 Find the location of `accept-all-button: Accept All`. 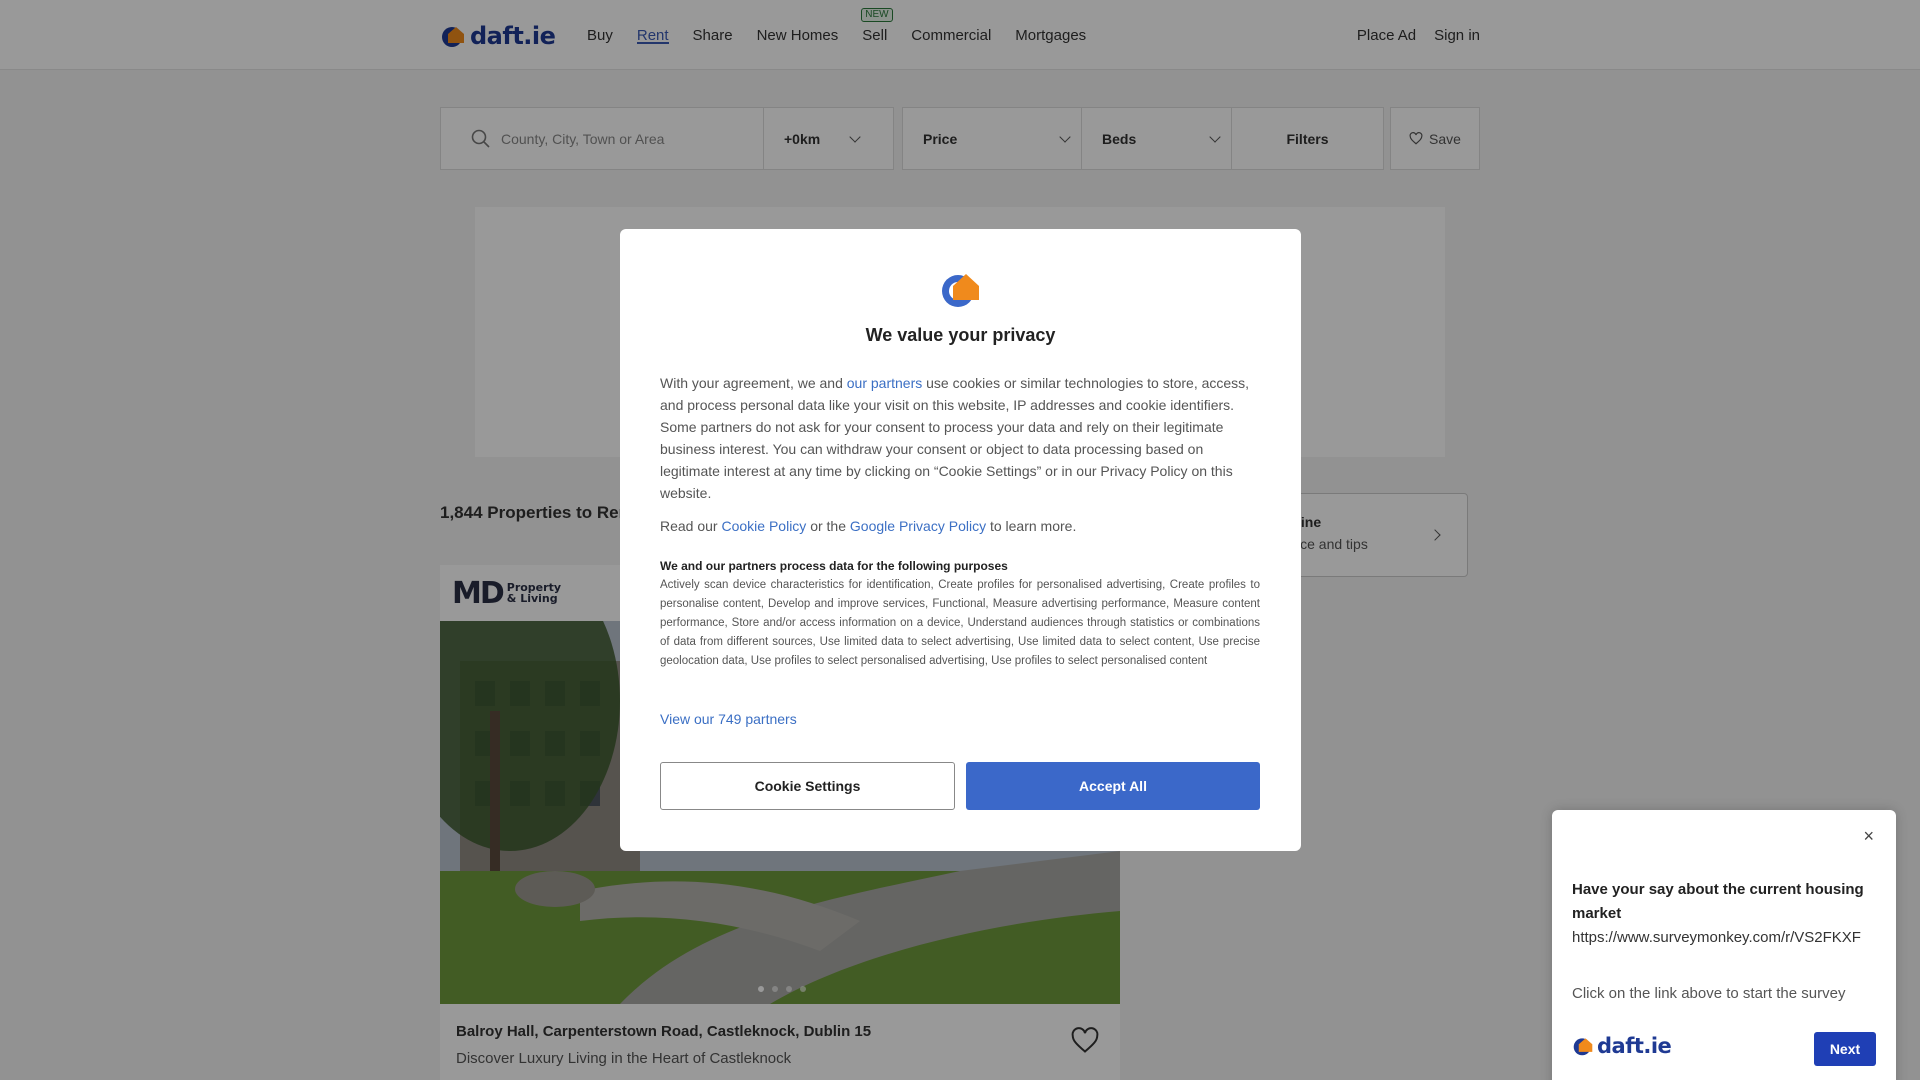

accept-all-button: Accept All is located at coordinates (1113, 786).